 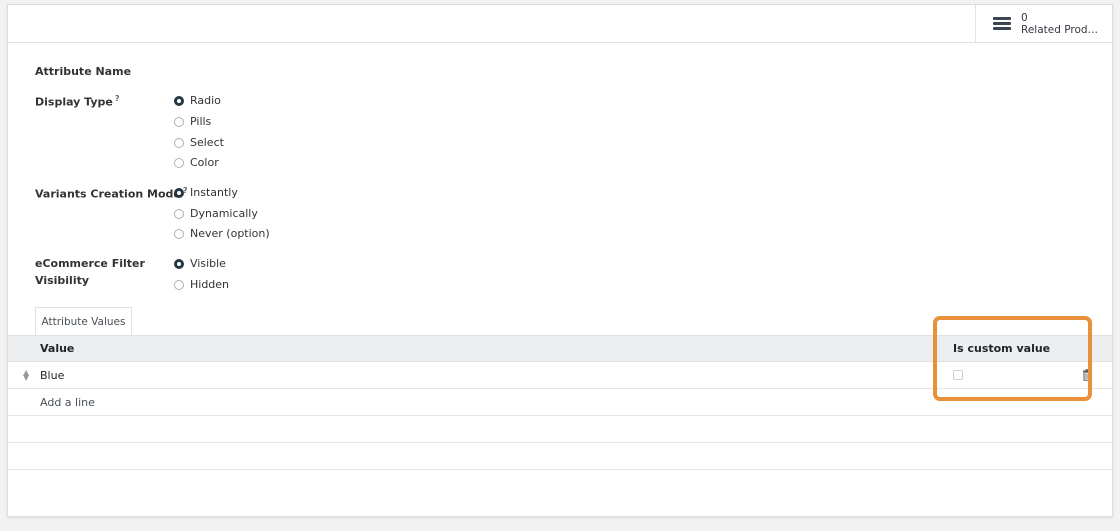 What do you see at coordinates (1002, 23) in the screenshot?
I see `list-icon` at bounding box center [1002, 23].